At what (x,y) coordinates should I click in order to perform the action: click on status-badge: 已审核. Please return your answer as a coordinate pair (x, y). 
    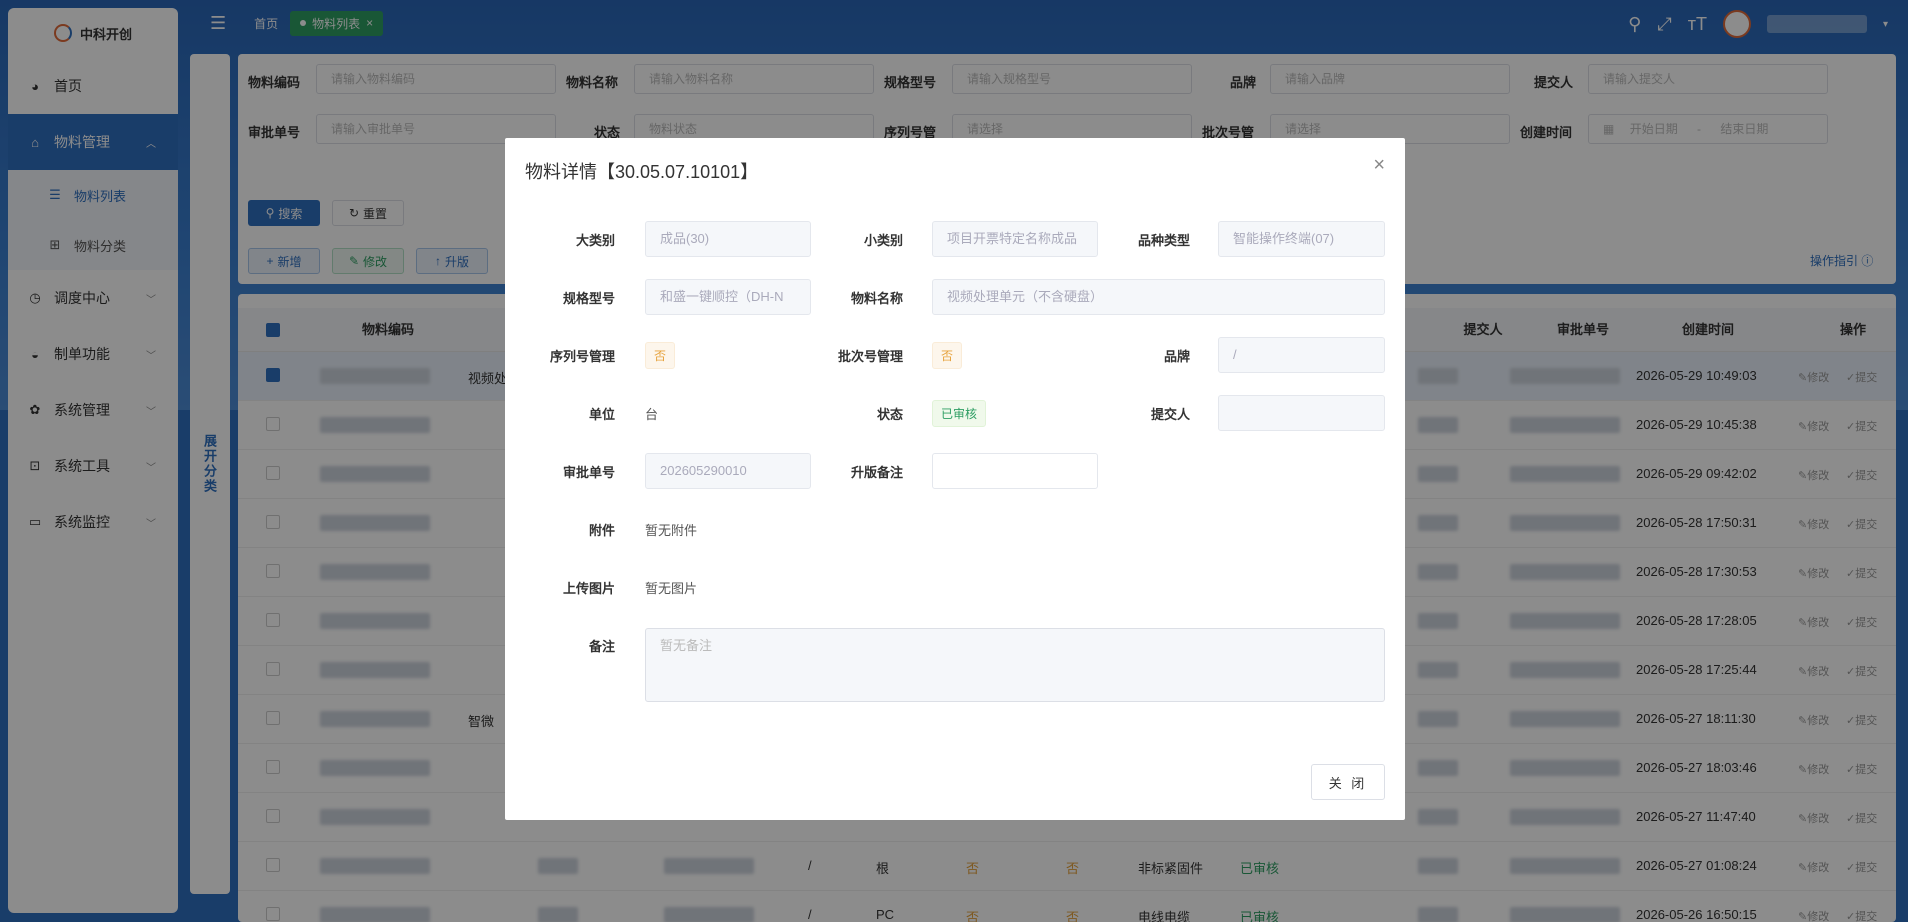
    Looking at the image, I should click on (959, 413).